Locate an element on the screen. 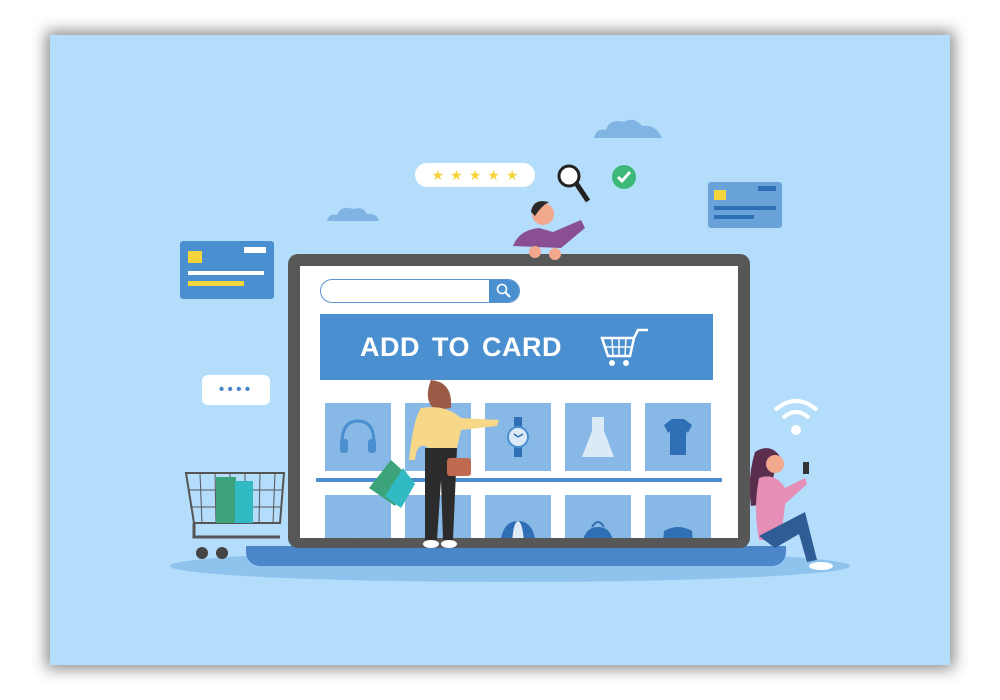 This screenshot has width=1000, height=700. man-with-magnifier is located at coordinates (549, 230).